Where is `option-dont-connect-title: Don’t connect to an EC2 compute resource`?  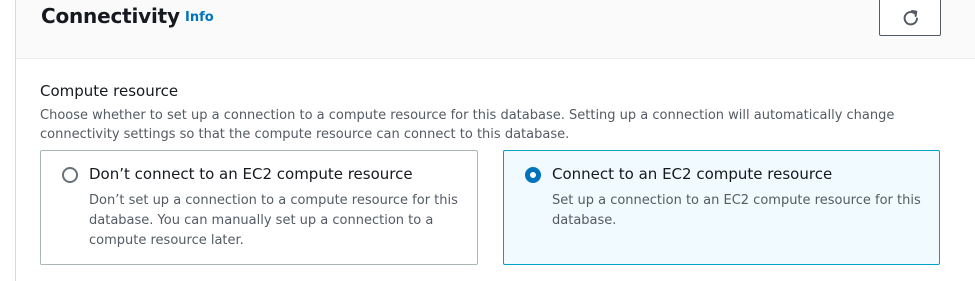 option-dont-connect-title: Don’t connect to an EC2 compute resource is located at coordinates (251, 174).